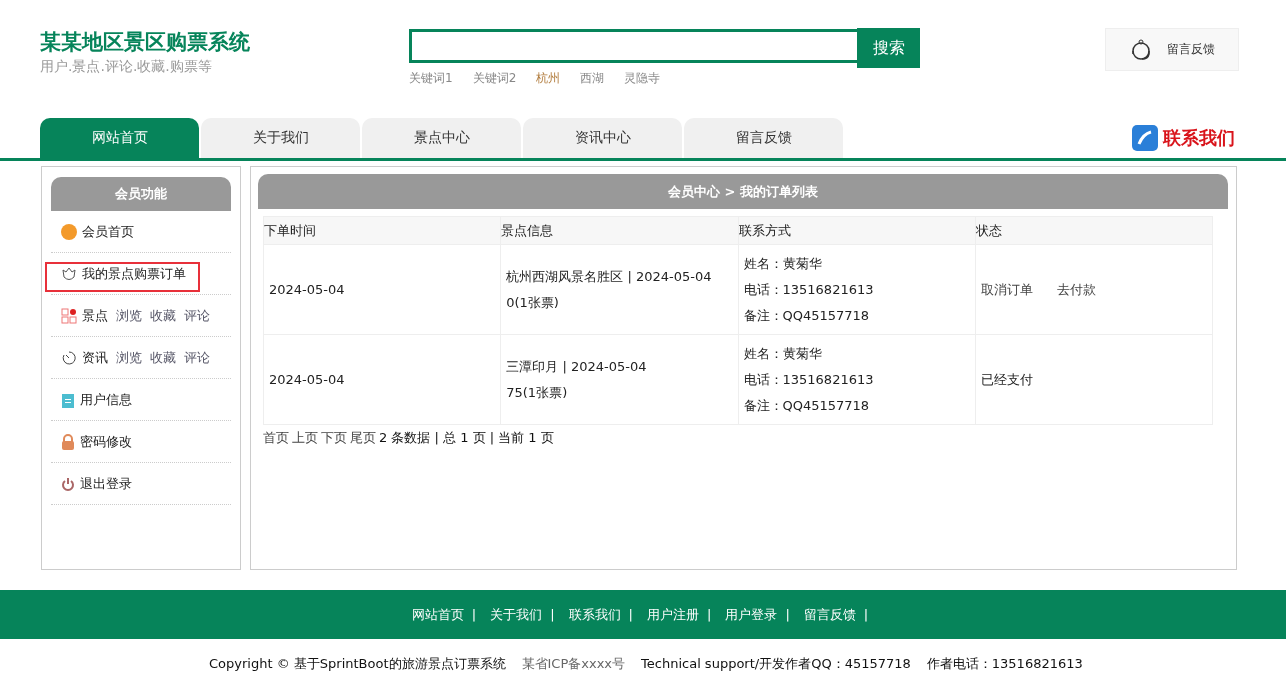 The image size is (1286, 692). What do you see at coordinates (334, 438) in the screenshot?
I see `pagination-link: 下页` at bounding box center [334, 438].